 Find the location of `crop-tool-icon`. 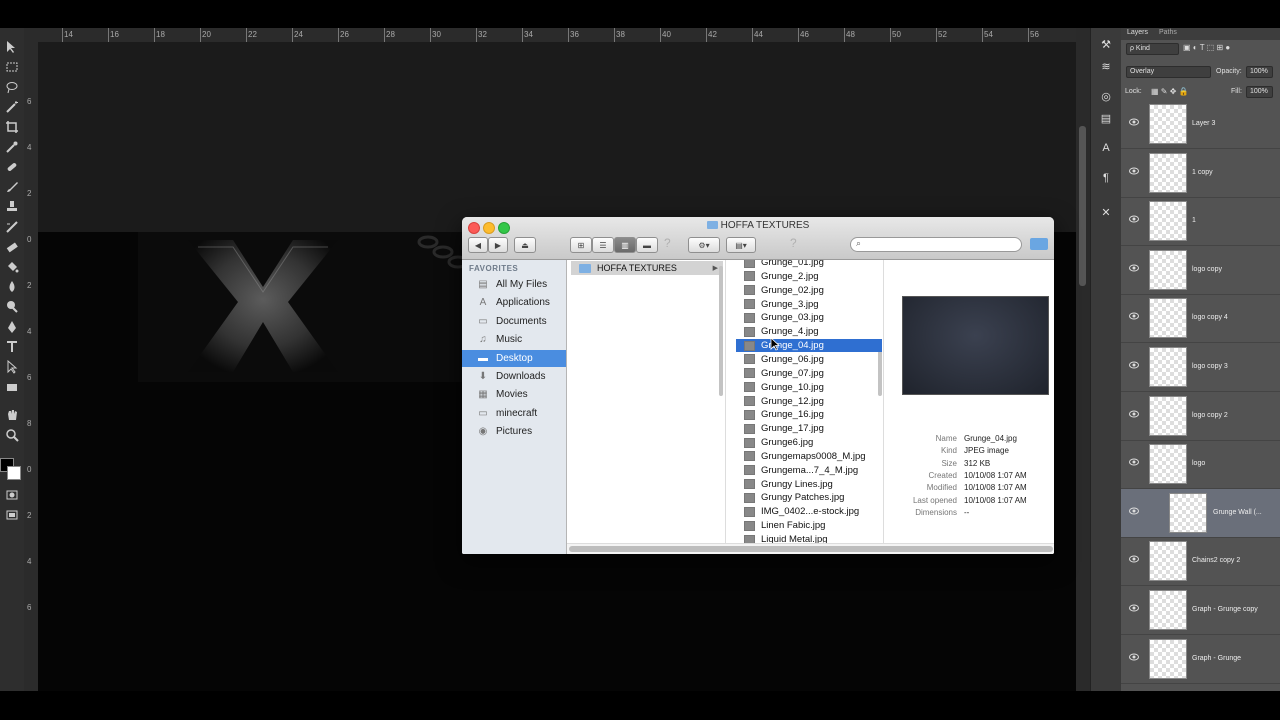

crop-tool-icon is located at coordinates (12, 127).